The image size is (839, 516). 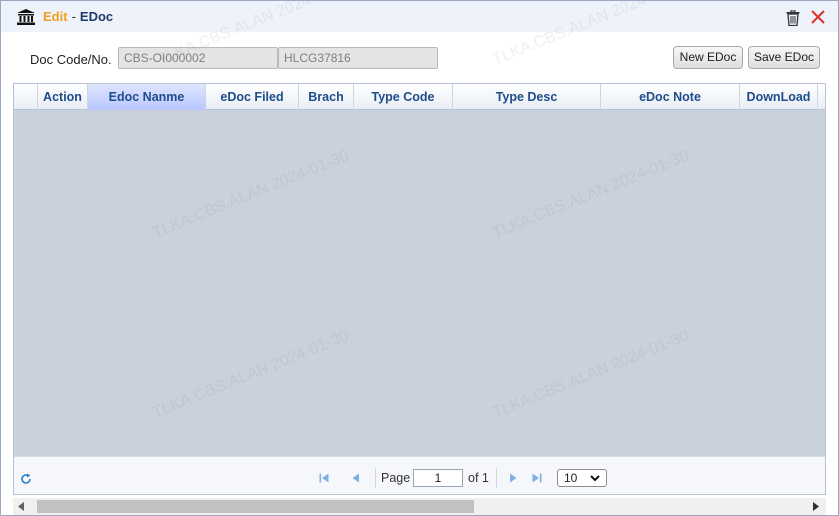 What do you see at coordinates (779, 97) in the screenshot?
I see `column-download: DownLoad` at bounding box center [779, 97].